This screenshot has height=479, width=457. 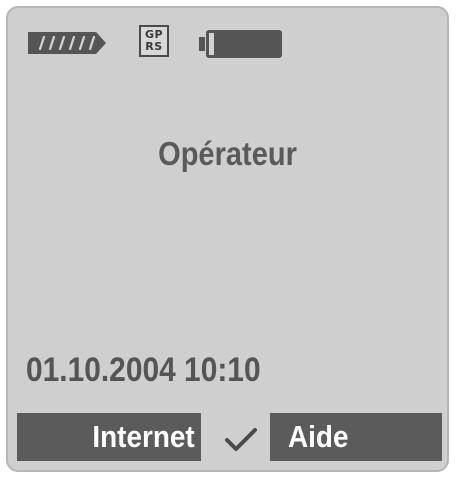 I want to click on battery-icon, so click(x=240, y=44).